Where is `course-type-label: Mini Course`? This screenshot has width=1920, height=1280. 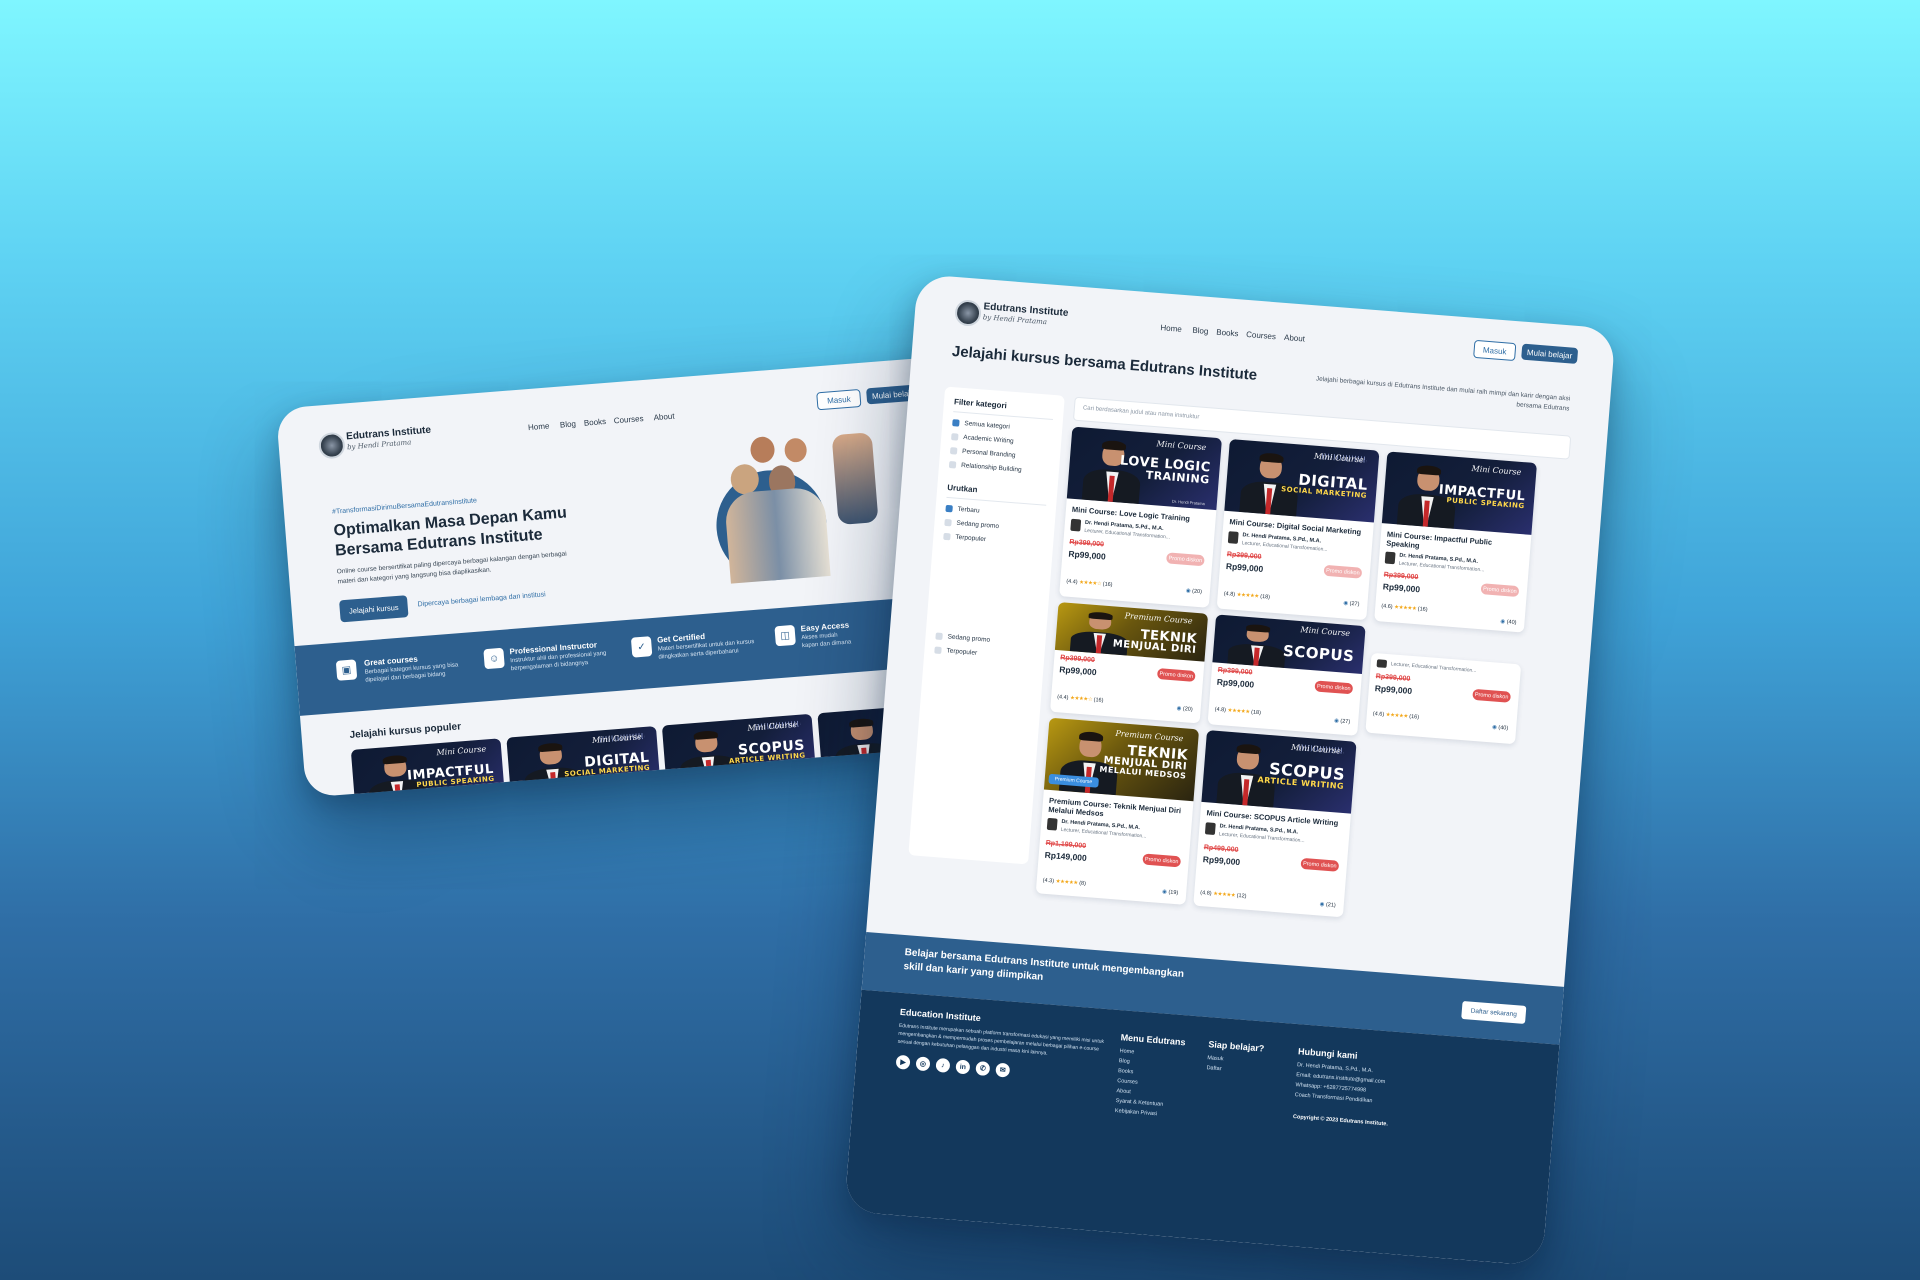
course-type-label: Mini Course is located at coordinates (772, 726).